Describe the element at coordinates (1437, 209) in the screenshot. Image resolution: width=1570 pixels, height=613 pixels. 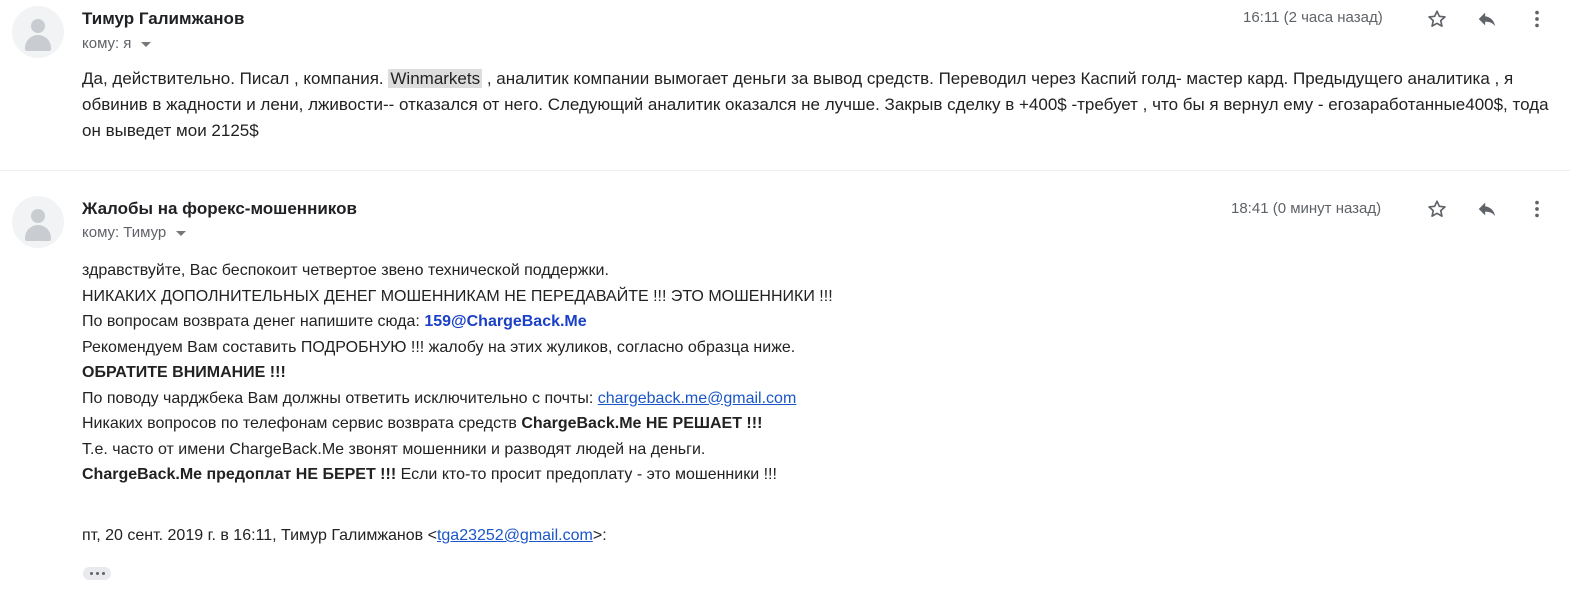
I see `star-icon` at that location.